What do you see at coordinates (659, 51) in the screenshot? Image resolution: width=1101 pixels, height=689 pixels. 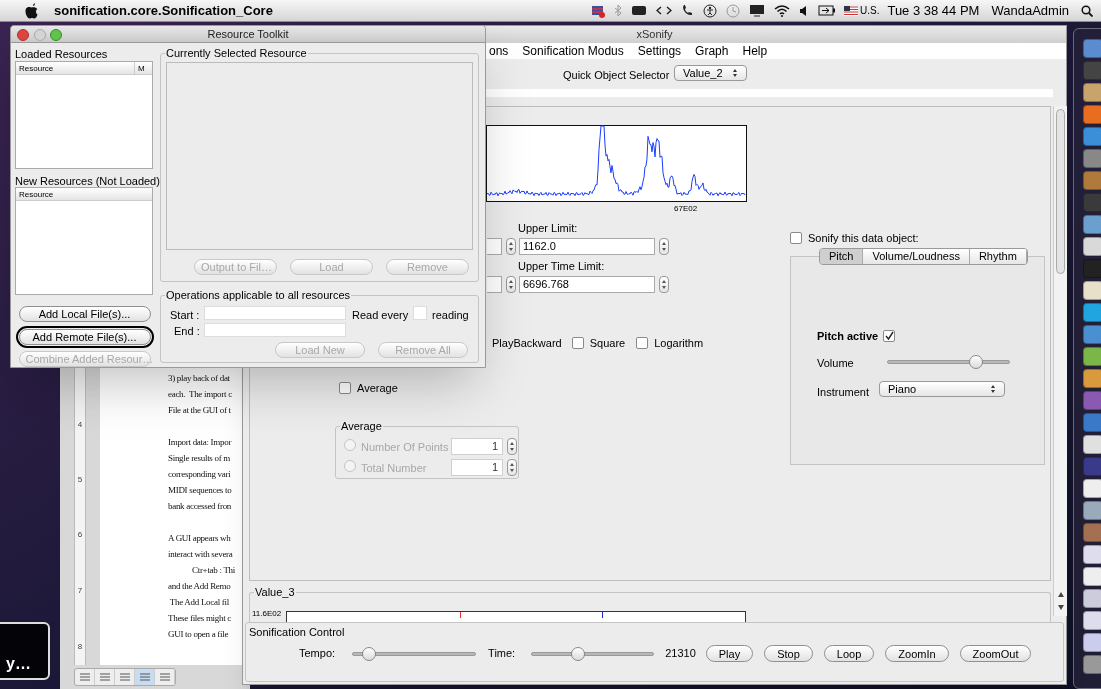 I see `menu-item: Settings` at bounding box center [659, 51].